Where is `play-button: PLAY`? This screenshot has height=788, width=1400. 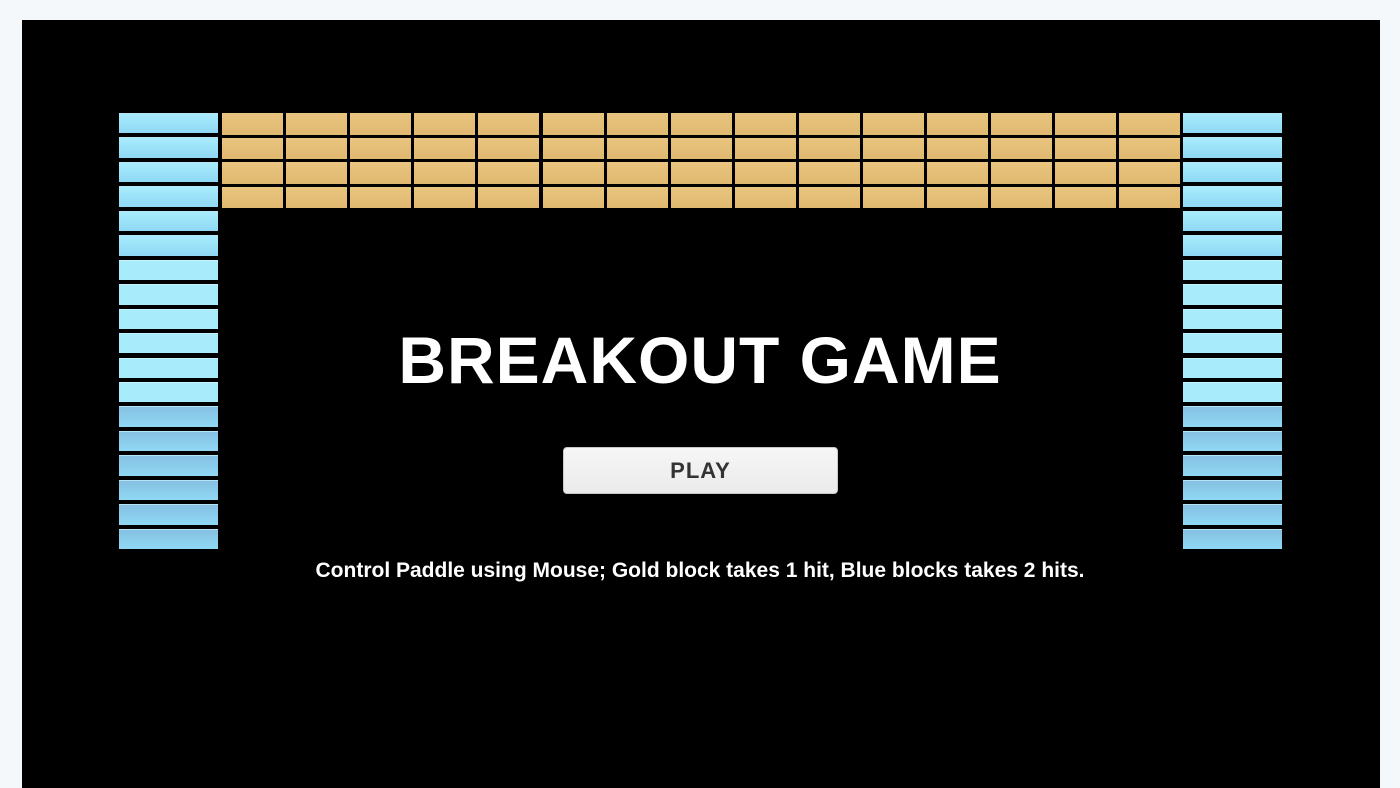 play-button: PLAY is located at coordinates (700, 470).